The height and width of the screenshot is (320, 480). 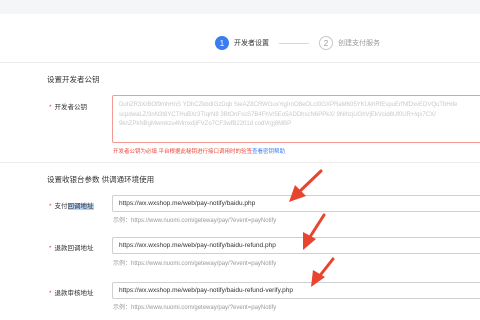 What do you see at coordinates (268, 152) in the screenshot?
I see `key-help-link: 查看密钥帮助` at bounding box center [268, 152].